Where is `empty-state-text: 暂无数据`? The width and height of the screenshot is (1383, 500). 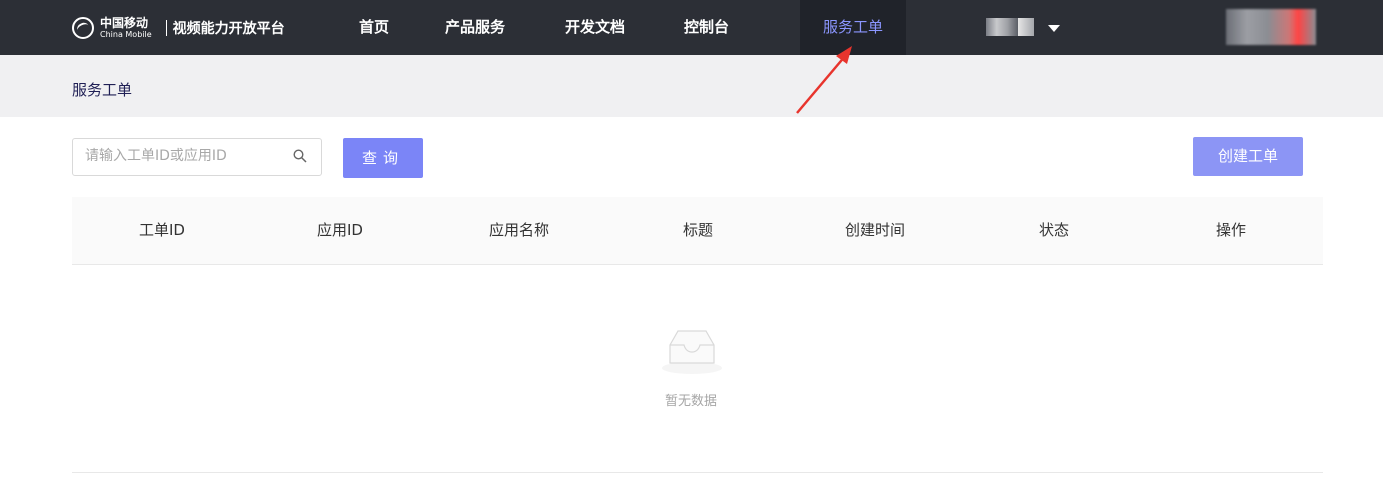
empty-state-text: 暂无数据 is located at coordinates (691, 401).